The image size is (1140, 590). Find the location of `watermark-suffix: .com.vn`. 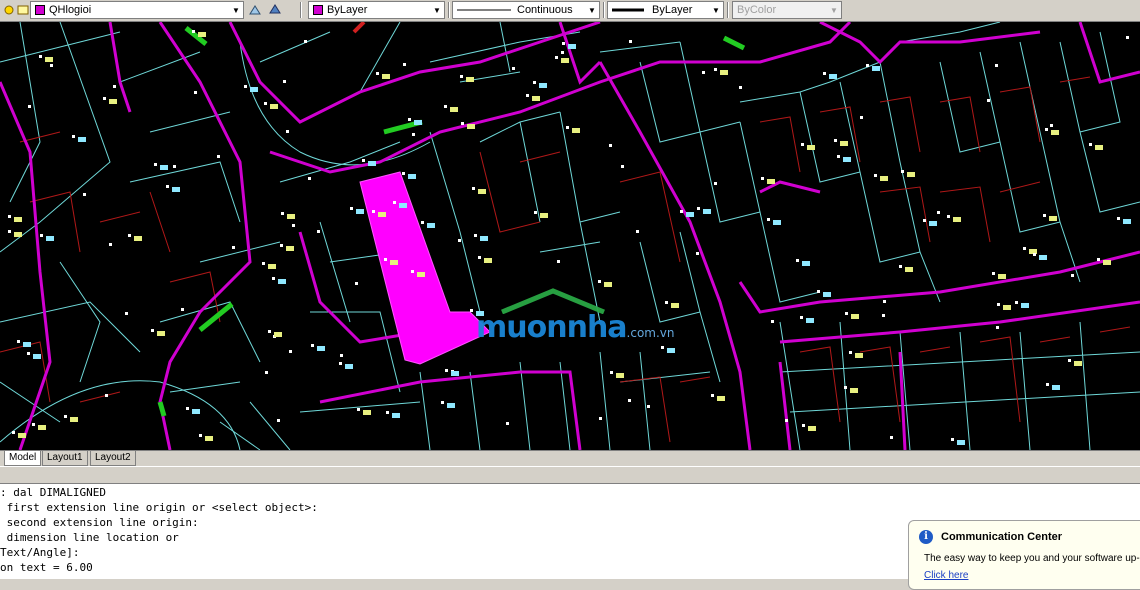

watermark-suffix: .com.vn is located at coordinates (650, 333).